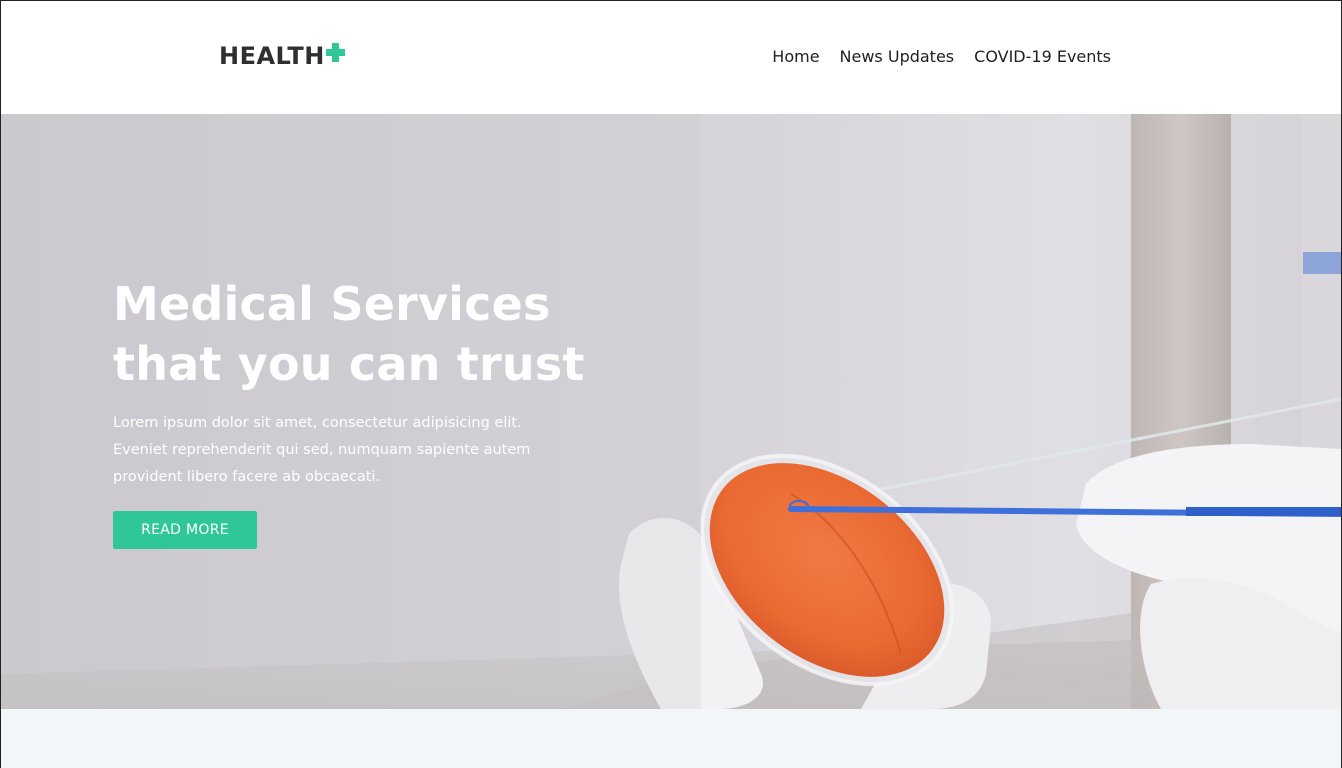 This screenshot has height=768, width=1342. Describe the element at coordinates (1042, 57) in the screenshot. I see `nav-item-covid-19-events: COVID-19 Events` at that location.